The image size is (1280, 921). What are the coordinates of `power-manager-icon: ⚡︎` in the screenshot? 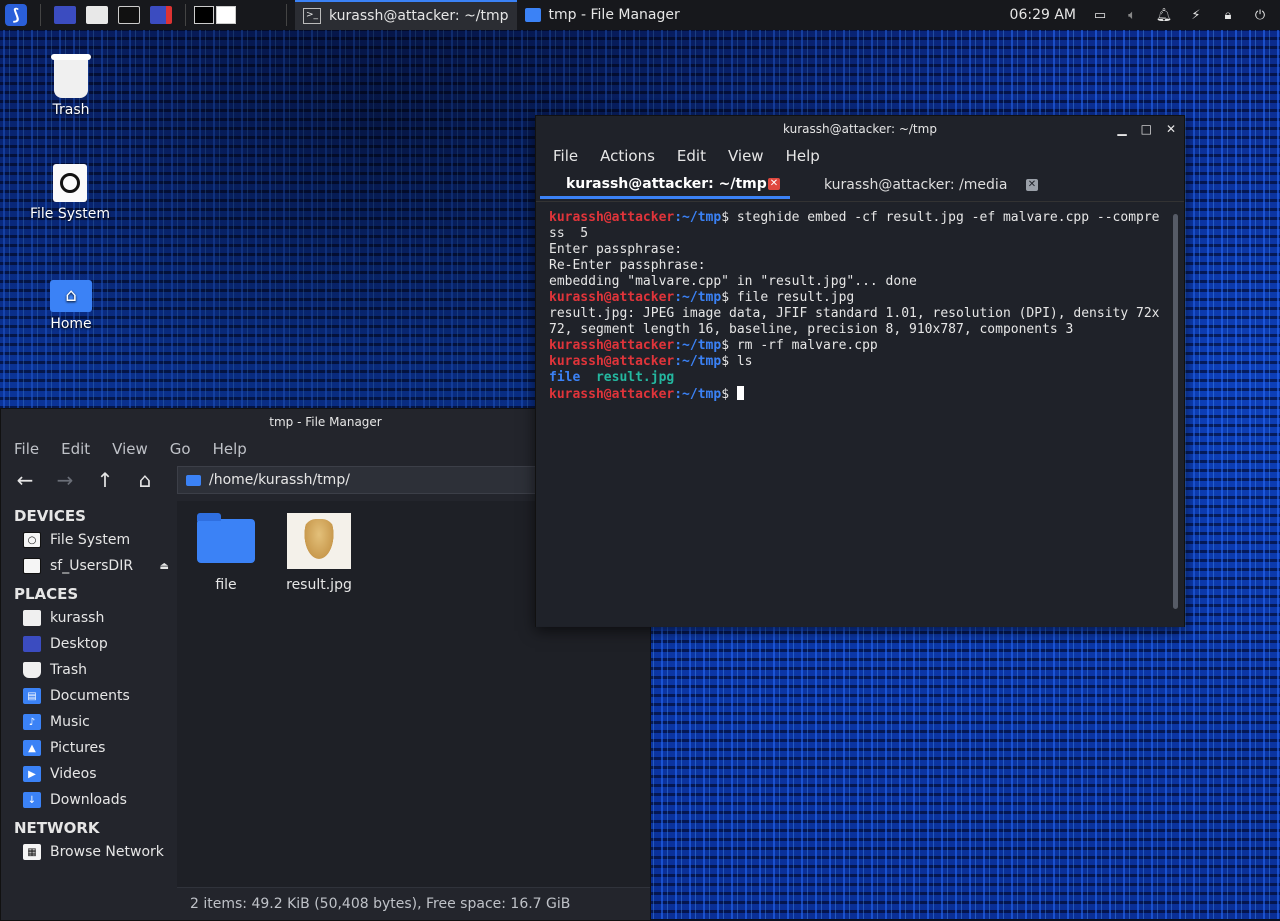 It's located at (1196, 15).